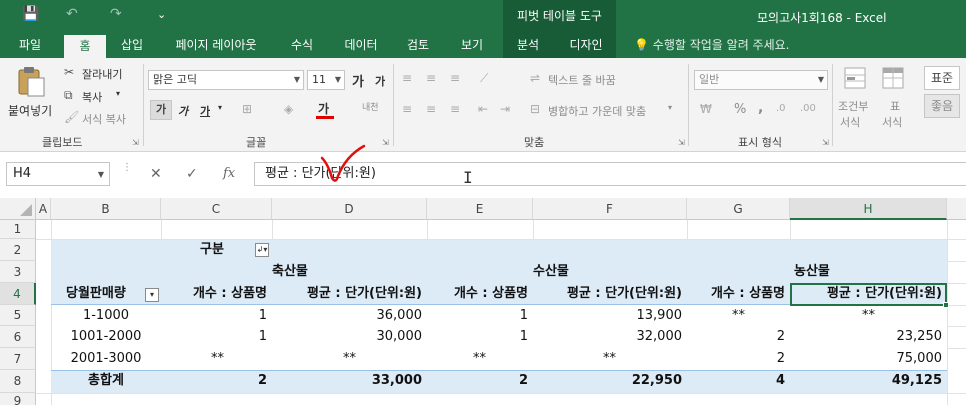  Describe the element at coordinates (868, 209) in the screenshot. I see `column-header-h: H` at that location.